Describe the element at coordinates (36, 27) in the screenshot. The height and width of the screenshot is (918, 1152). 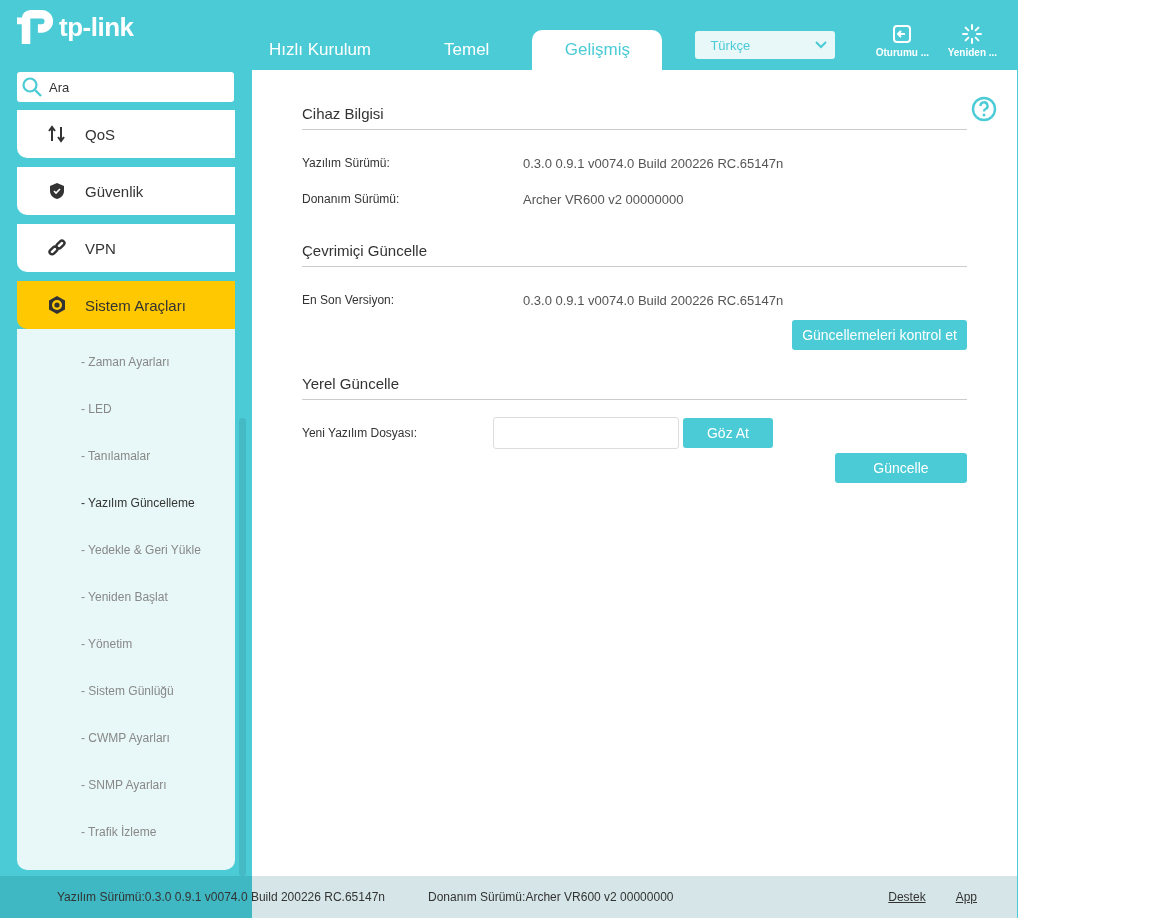
I see `logo-icon` at that location.